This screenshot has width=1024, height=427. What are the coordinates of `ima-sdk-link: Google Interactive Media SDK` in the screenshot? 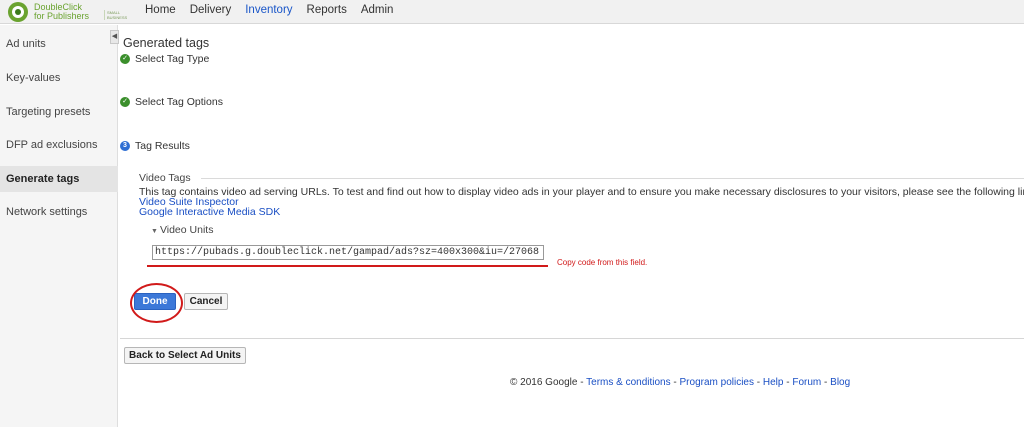 It's located at (209, 212).